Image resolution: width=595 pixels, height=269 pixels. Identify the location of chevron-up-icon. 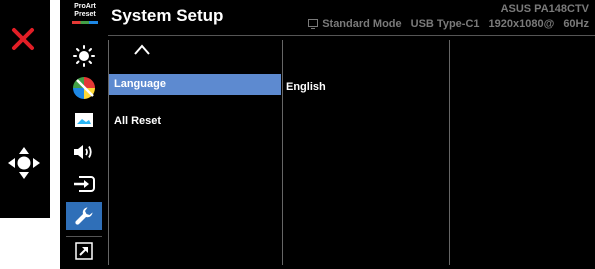
(142, 49).